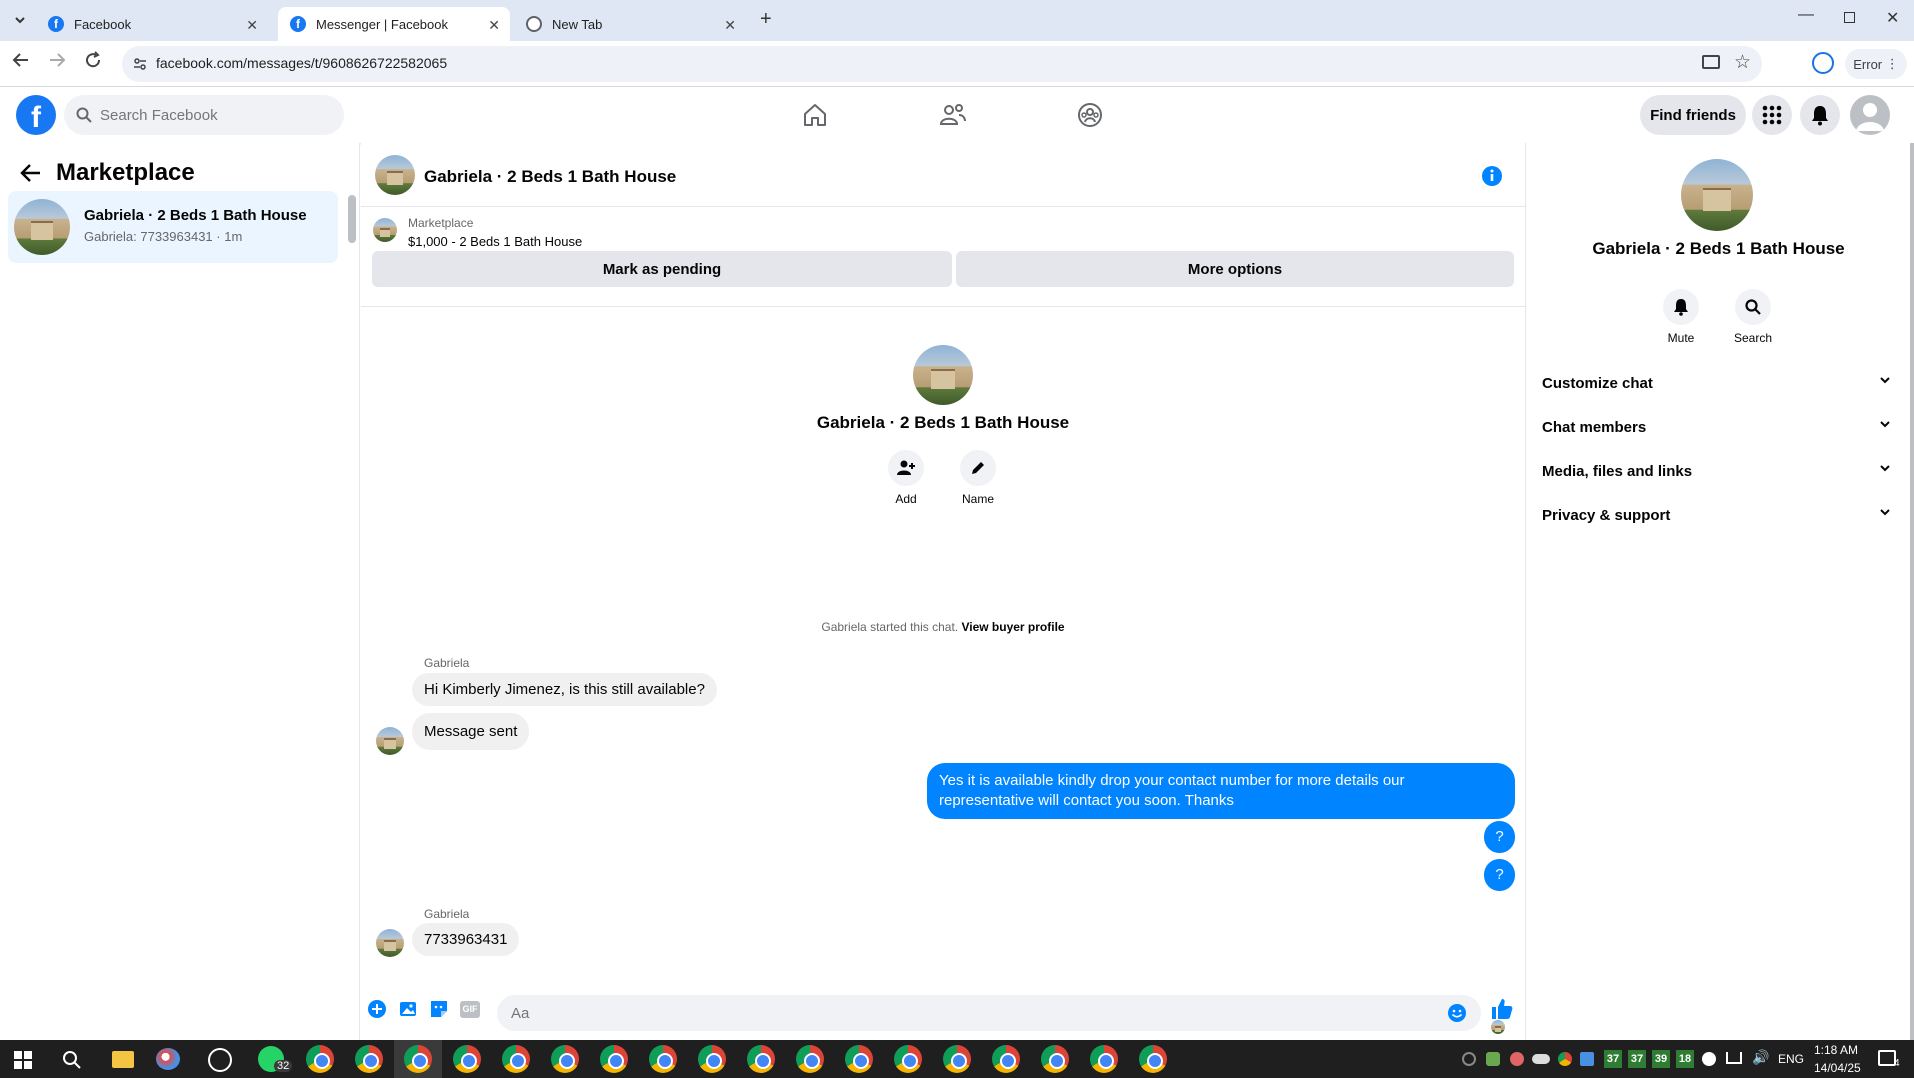  What do you see at coordinates (1753, 317) in the screenshot?
I see `search-in-chat-button: Search` at bounding box center [1753, 317].